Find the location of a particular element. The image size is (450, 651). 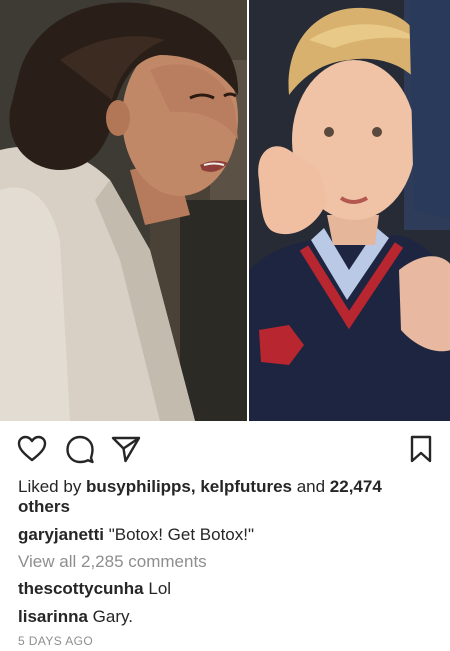

liker-username-2: kelpfutures is located at coordinates (246, 486).